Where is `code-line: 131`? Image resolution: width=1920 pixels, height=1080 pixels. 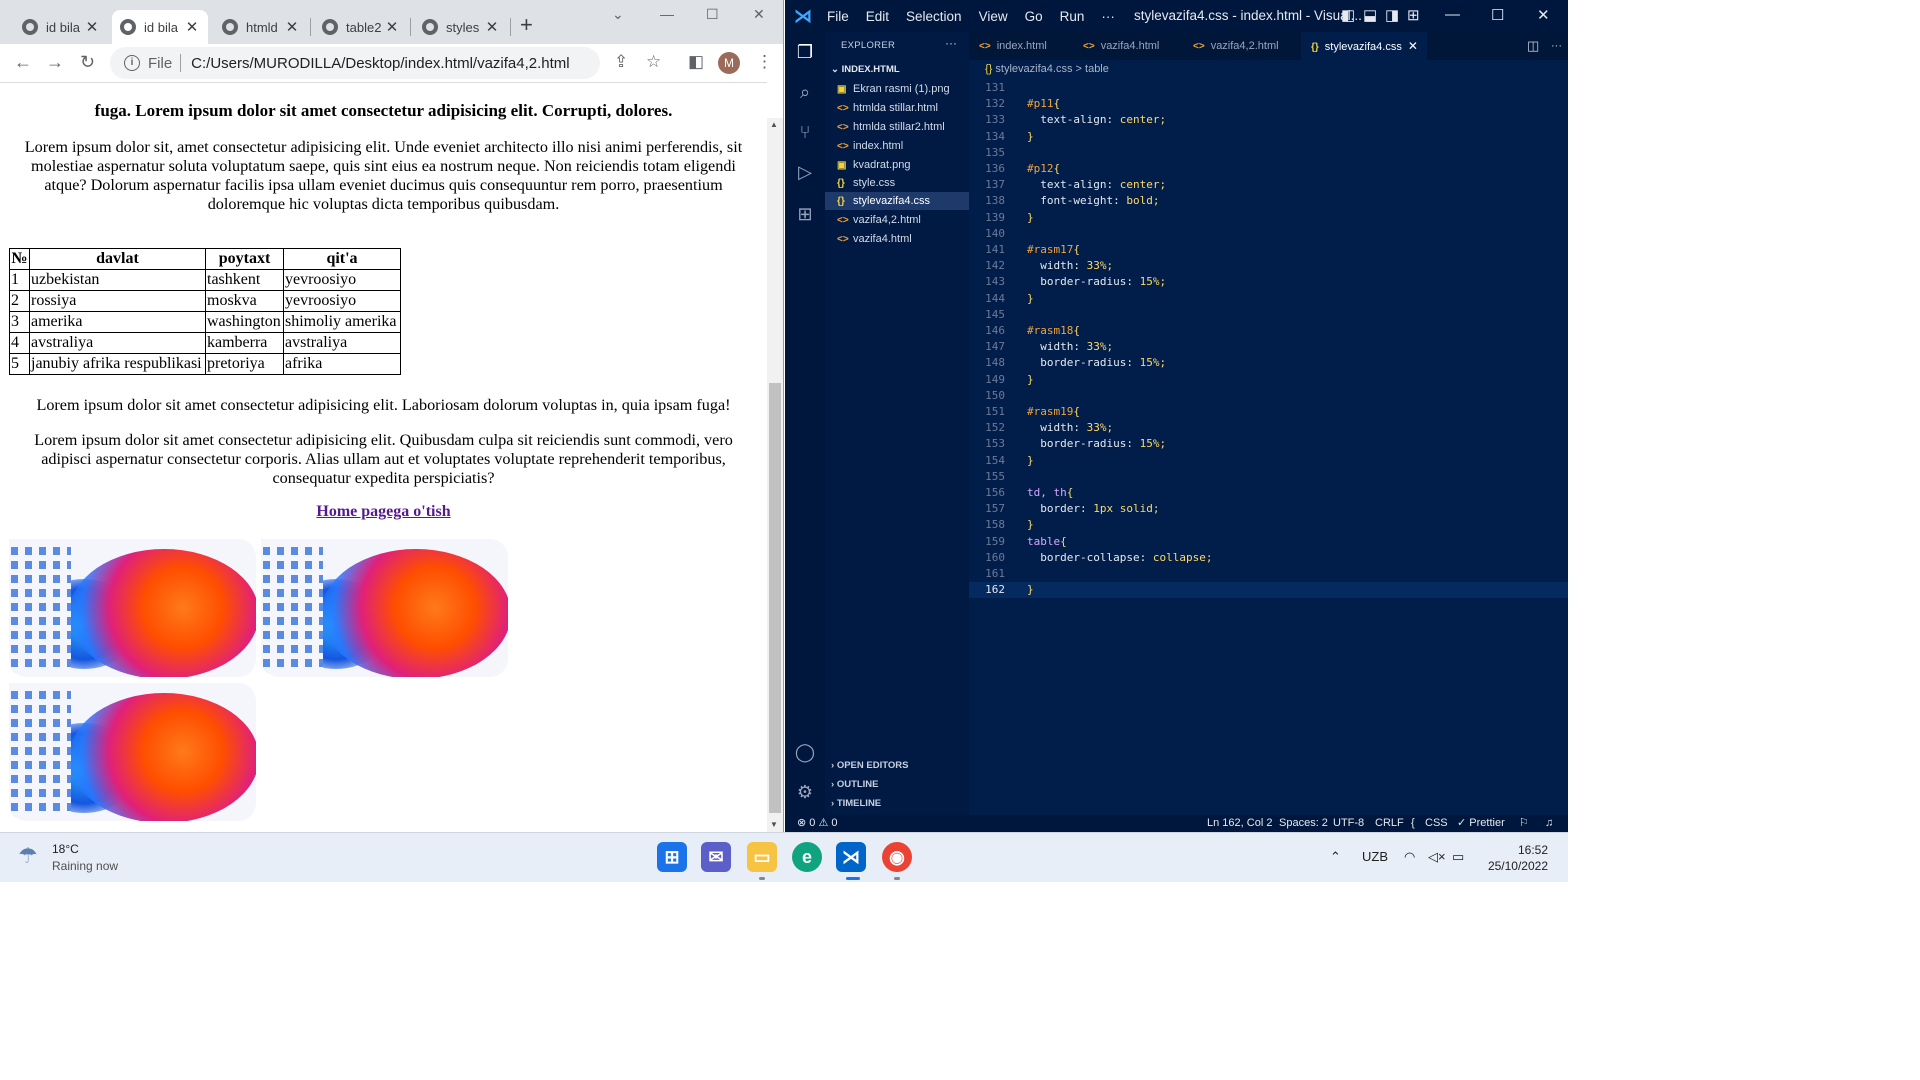 code-line: 131 is located at coordinates (1268, 88).